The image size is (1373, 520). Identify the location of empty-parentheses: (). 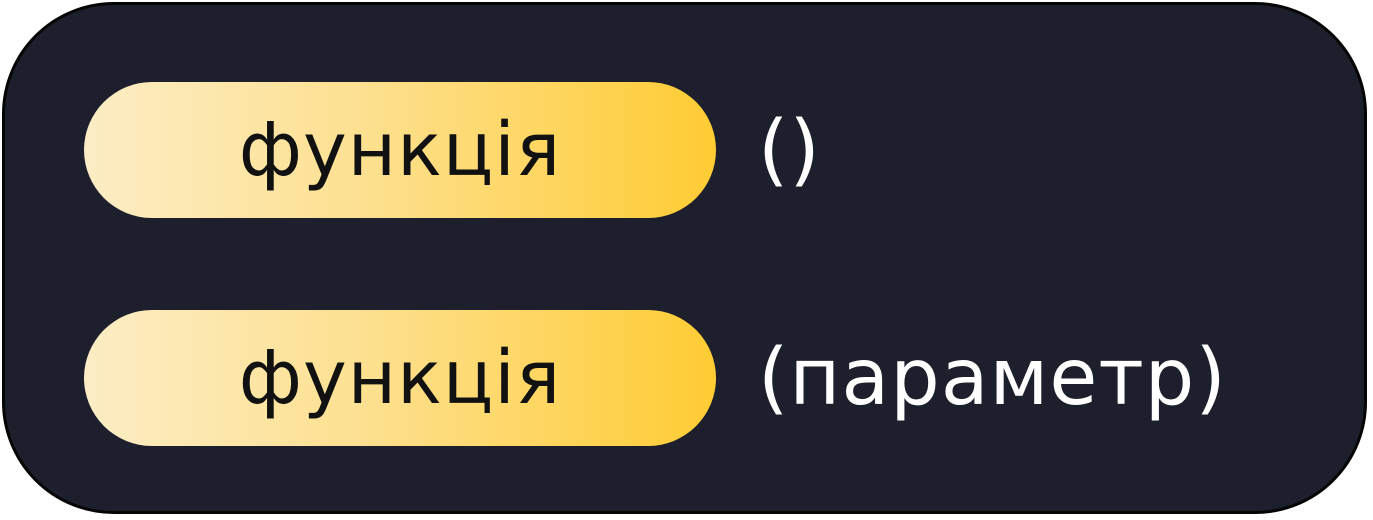
(789, 150).